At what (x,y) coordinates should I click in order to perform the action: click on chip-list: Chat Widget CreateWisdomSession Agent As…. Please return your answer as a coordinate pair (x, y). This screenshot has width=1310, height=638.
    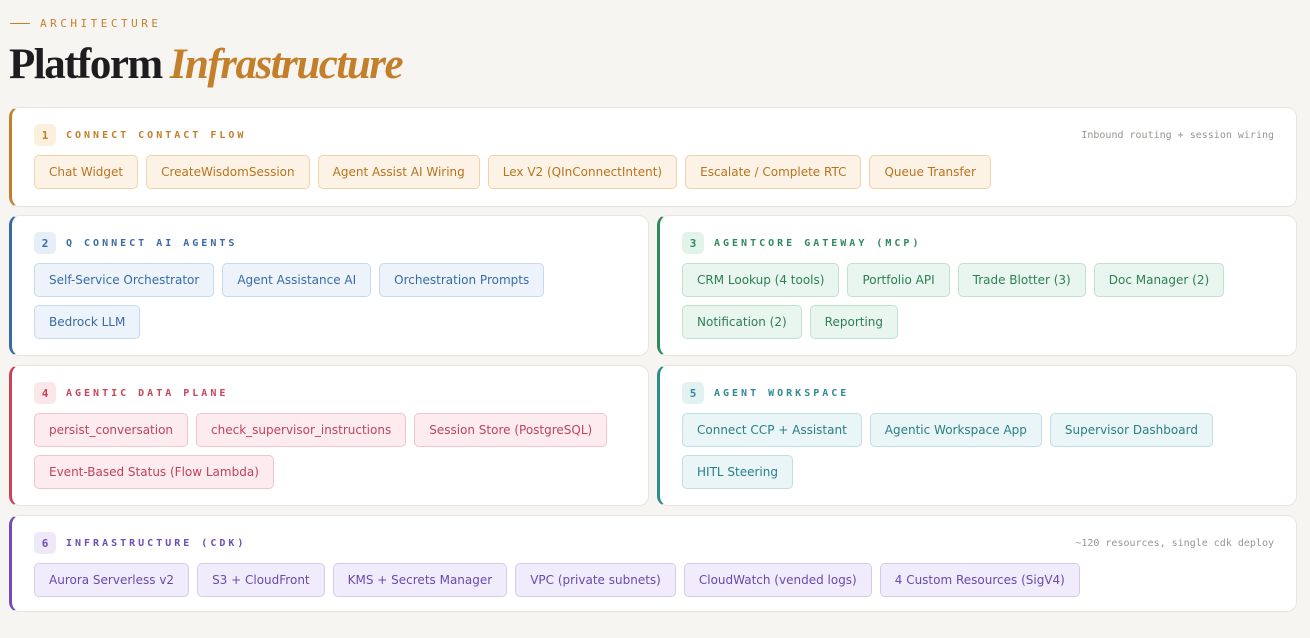
    Looking at the image, I should click on (654, 172).